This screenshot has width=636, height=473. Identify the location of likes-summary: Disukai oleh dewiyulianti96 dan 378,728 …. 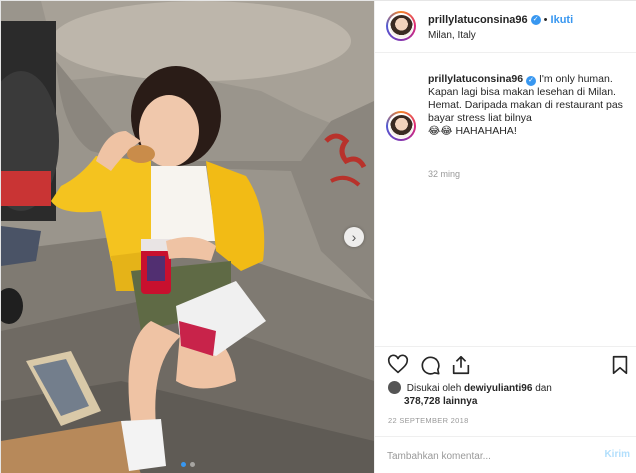
(508, 394).